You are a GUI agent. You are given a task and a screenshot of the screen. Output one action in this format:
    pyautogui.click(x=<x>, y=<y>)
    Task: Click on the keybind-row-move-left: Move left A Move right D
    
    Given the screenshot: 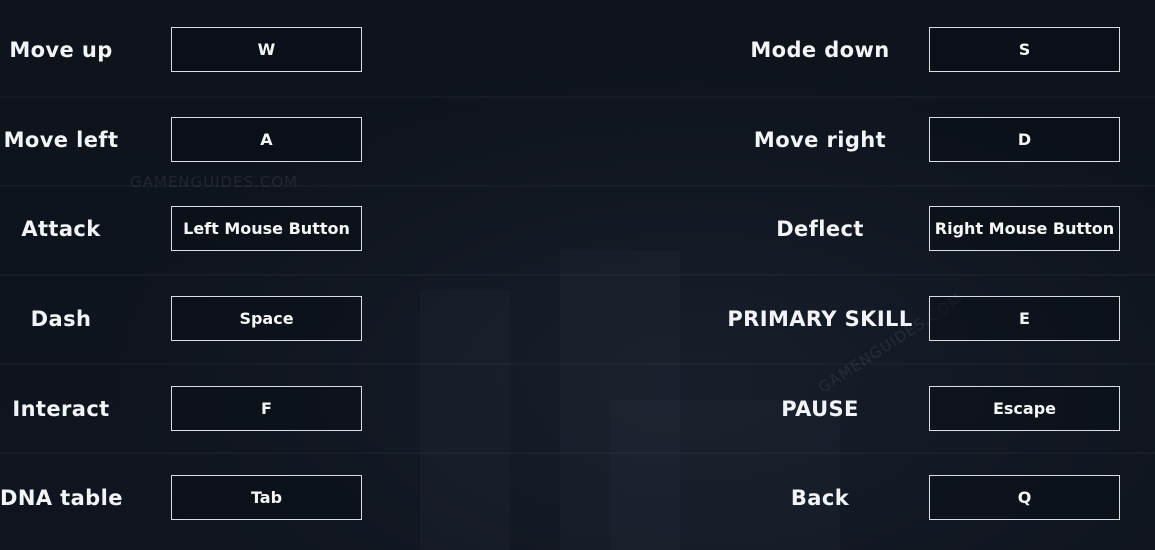 What is the action you would take?
    pyautogui.click(x=577, y=140)
    